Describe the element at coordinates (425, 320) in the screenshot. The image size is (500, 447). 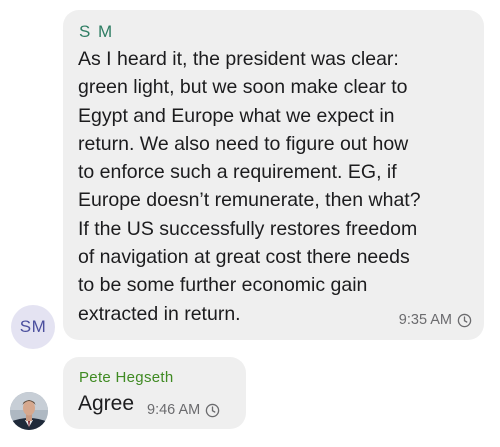
I see `timestamp-text: 9:35 AM` at that location.